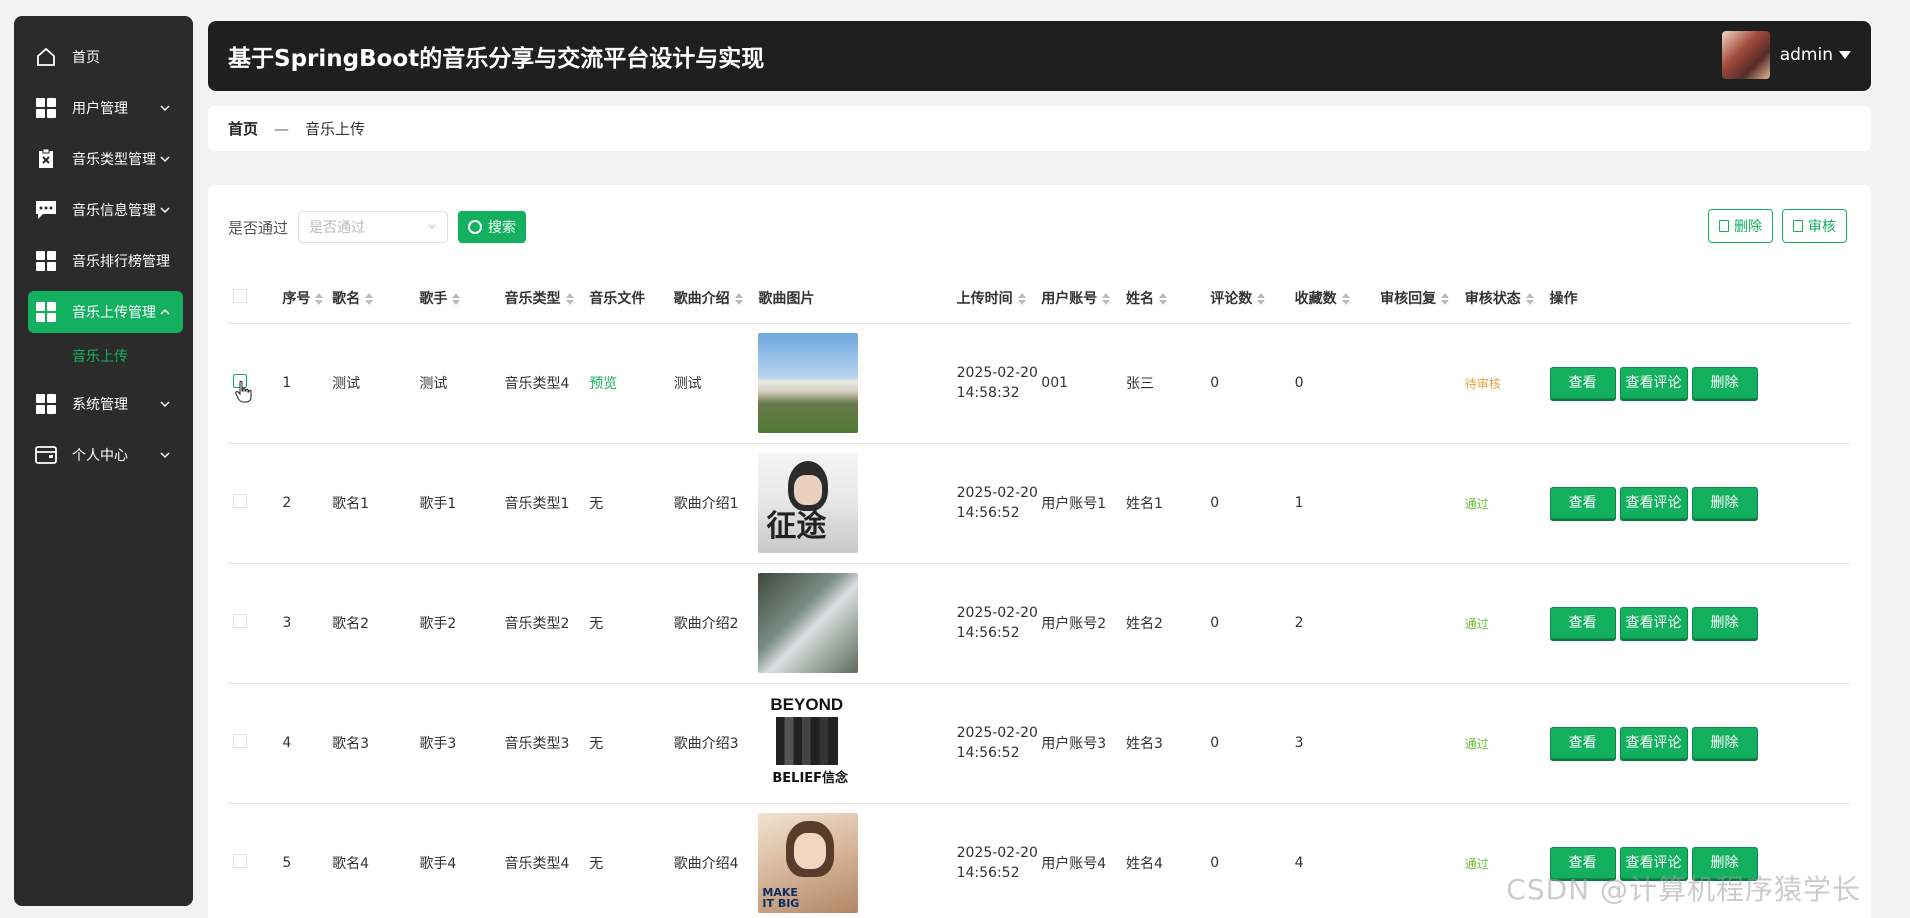  What do you see at coordinates (105, 108) in the screenshot?
I see `sidebar-item-user-management: 用户管理` at bounding box center [105, 108].